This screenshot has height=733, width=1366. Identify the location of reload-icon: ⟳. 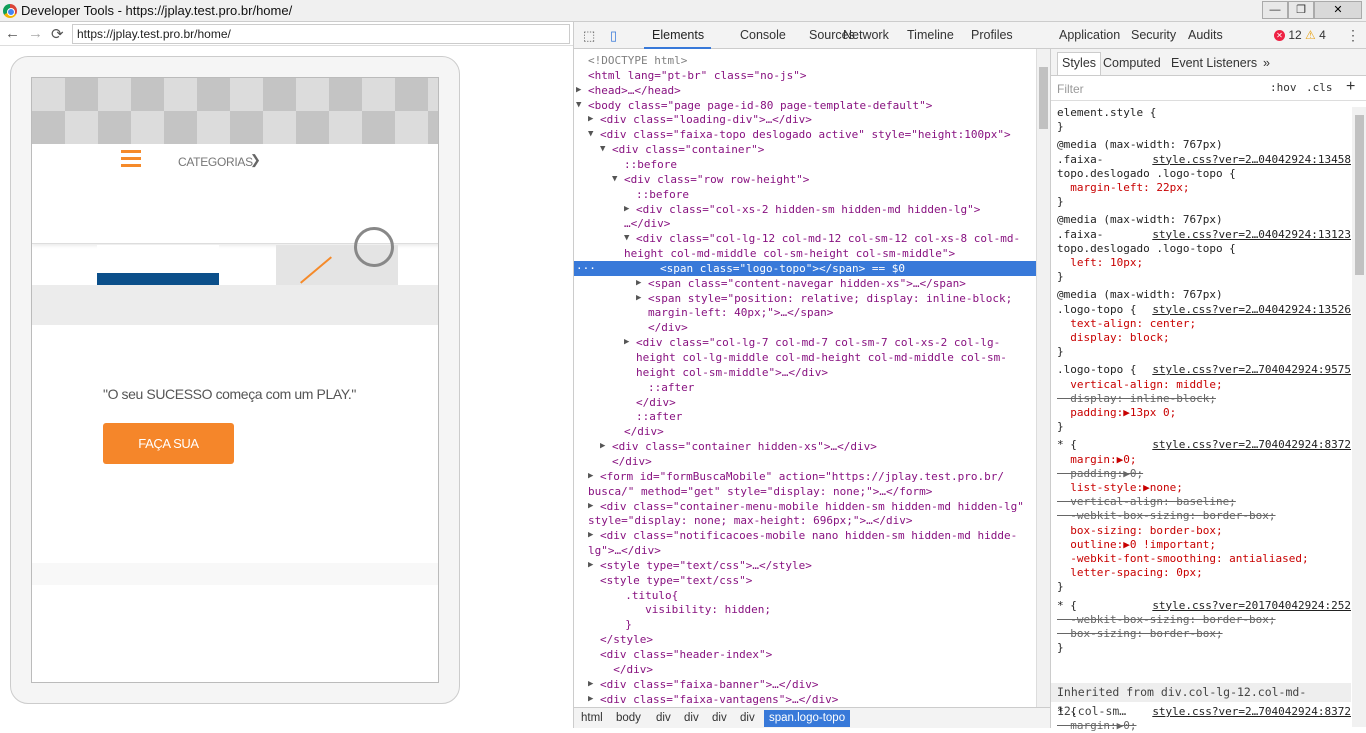
(57, 34).